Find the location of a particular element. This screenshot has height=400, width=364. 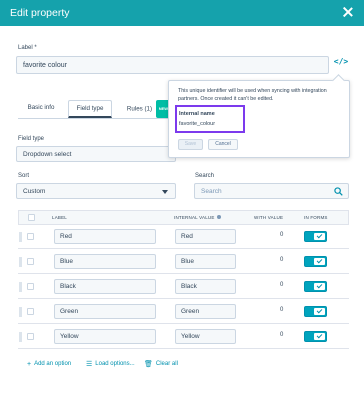

label-field-label: Label * is located at coordinates (27, 48).